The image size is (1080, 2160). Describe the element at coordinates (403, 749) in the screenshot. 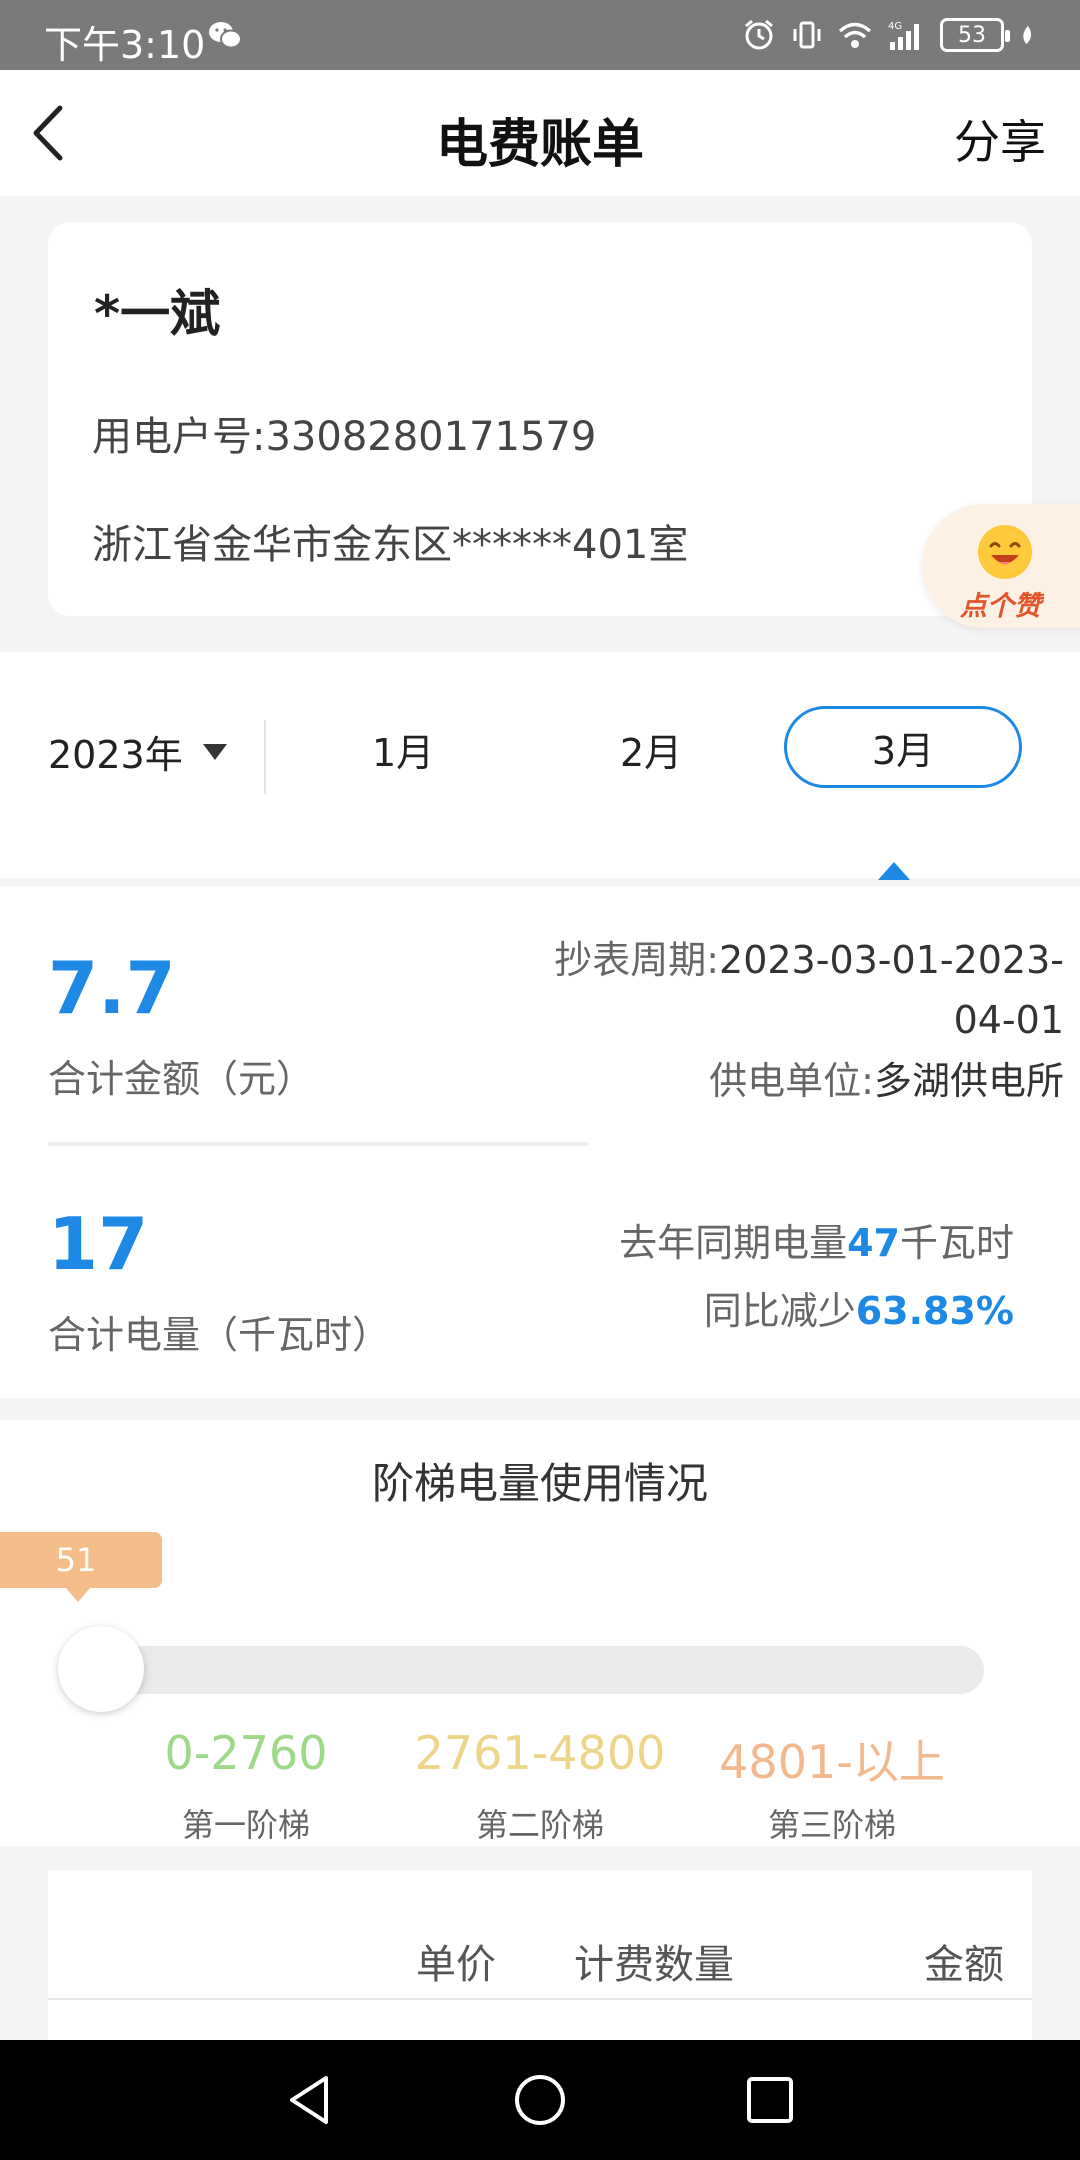

I see `month-tab-jan: 1月` at that location.